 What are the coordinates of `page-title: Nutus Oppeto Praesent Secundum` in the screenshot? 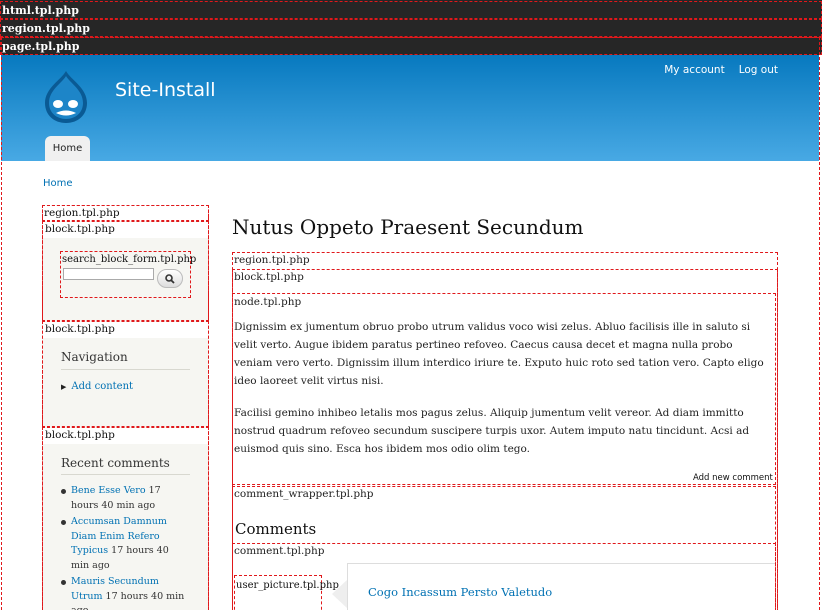 It's located at (408, 227).